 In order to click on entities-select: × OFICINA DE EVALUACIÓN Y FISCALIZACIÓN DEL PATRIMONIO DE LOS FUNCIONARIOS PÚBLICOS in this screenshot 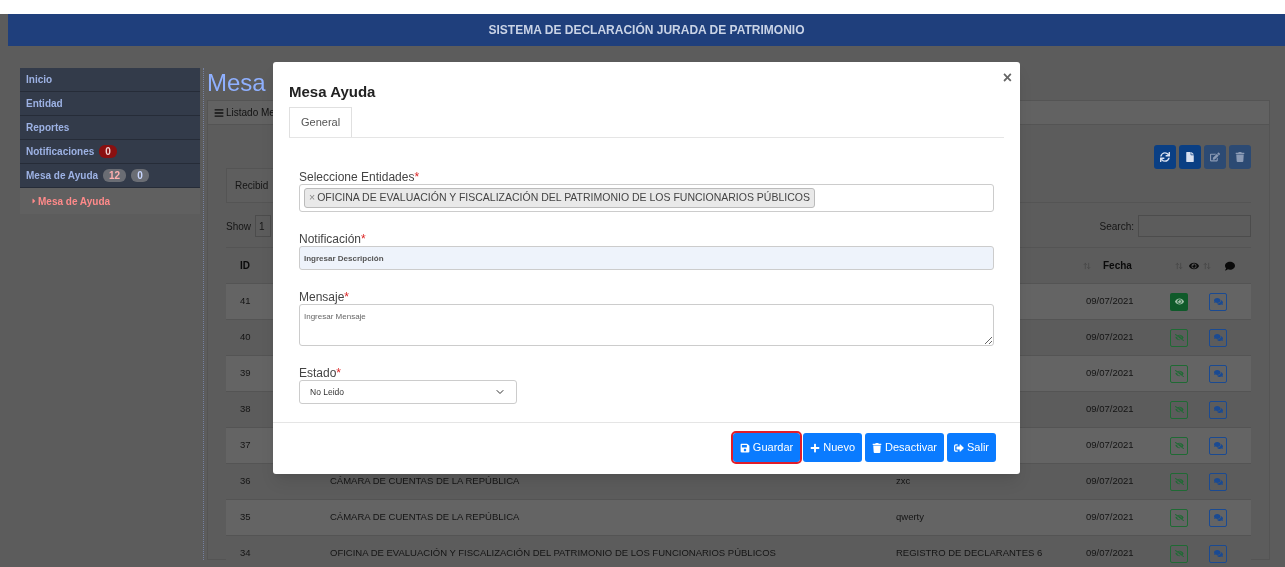, I will do `click(646, 198)`.